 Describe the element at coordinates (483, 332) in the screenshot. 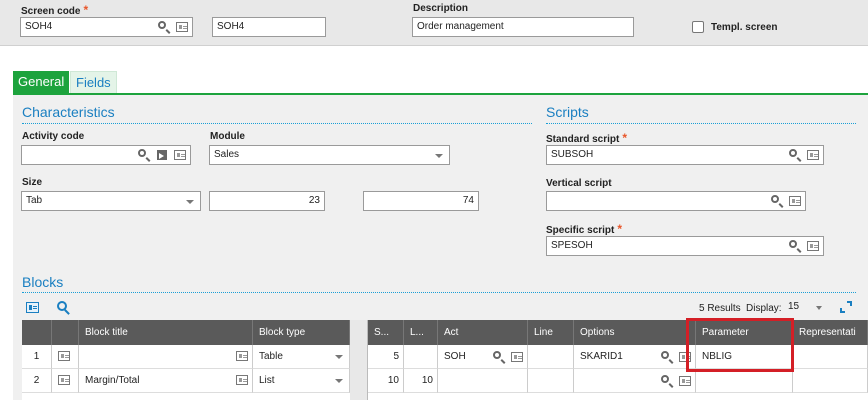

I see `column-act: Act` at that location.